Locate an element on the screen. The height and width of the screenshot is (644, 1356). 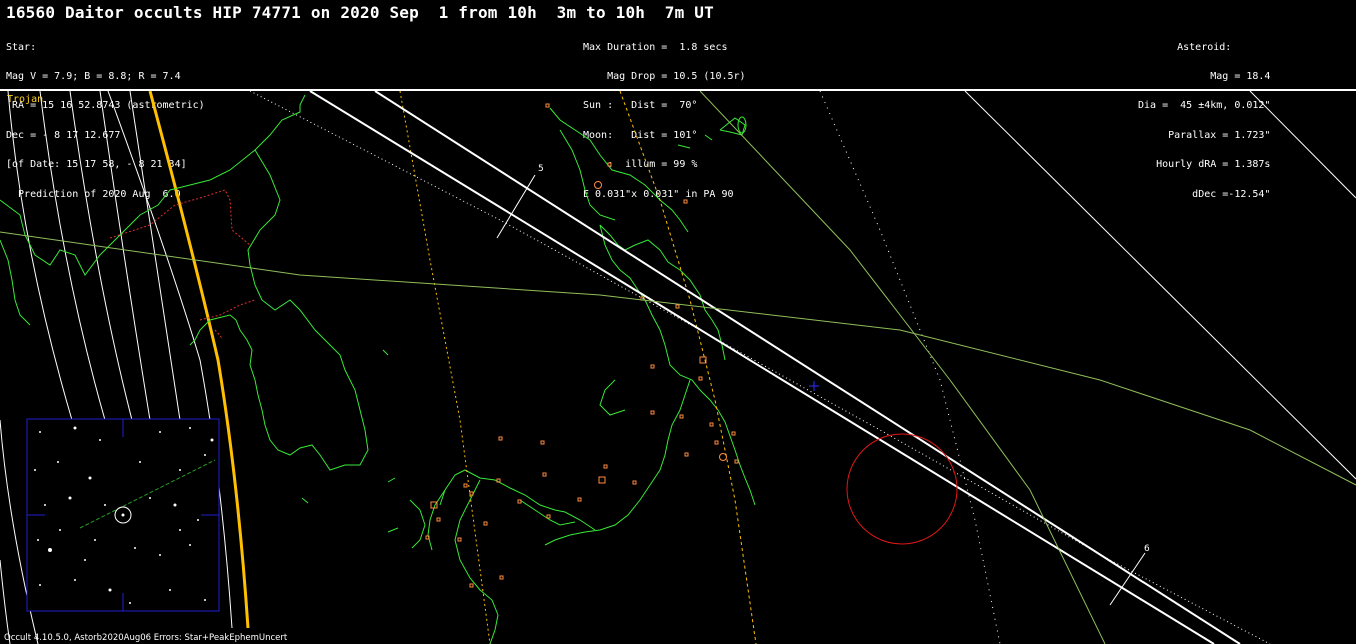
asteroid-line: Asteroid: is located at coordinates (1204, 47).